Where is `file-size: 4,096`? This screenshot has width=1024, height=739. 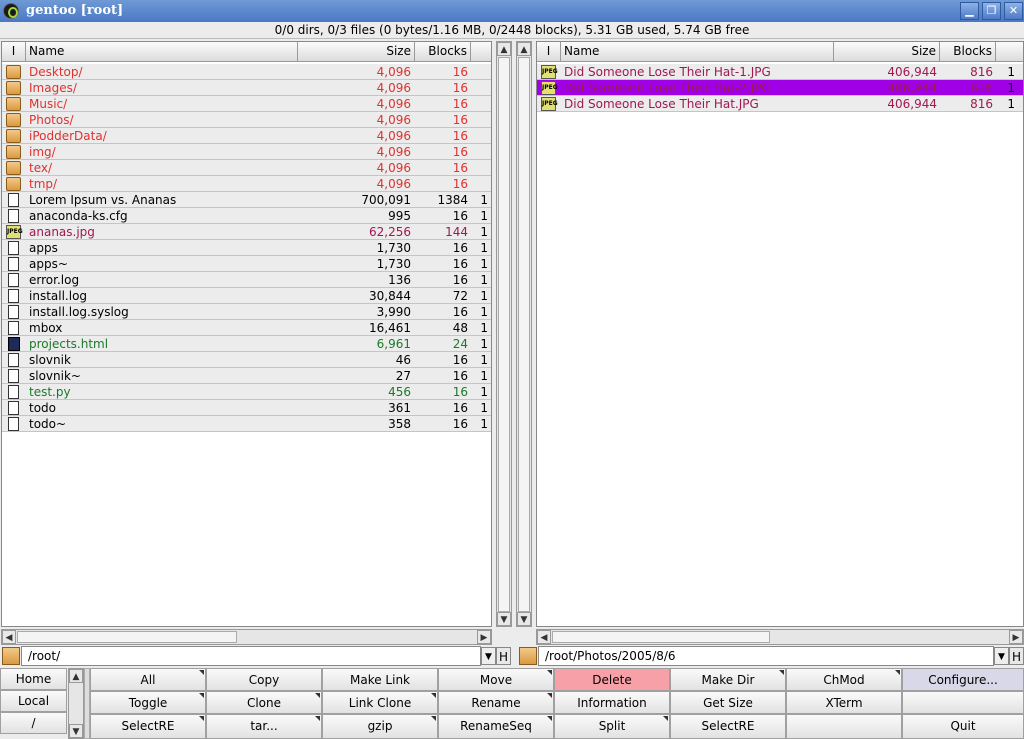
file-size: 4,096 is located at coordinates (393, 184).